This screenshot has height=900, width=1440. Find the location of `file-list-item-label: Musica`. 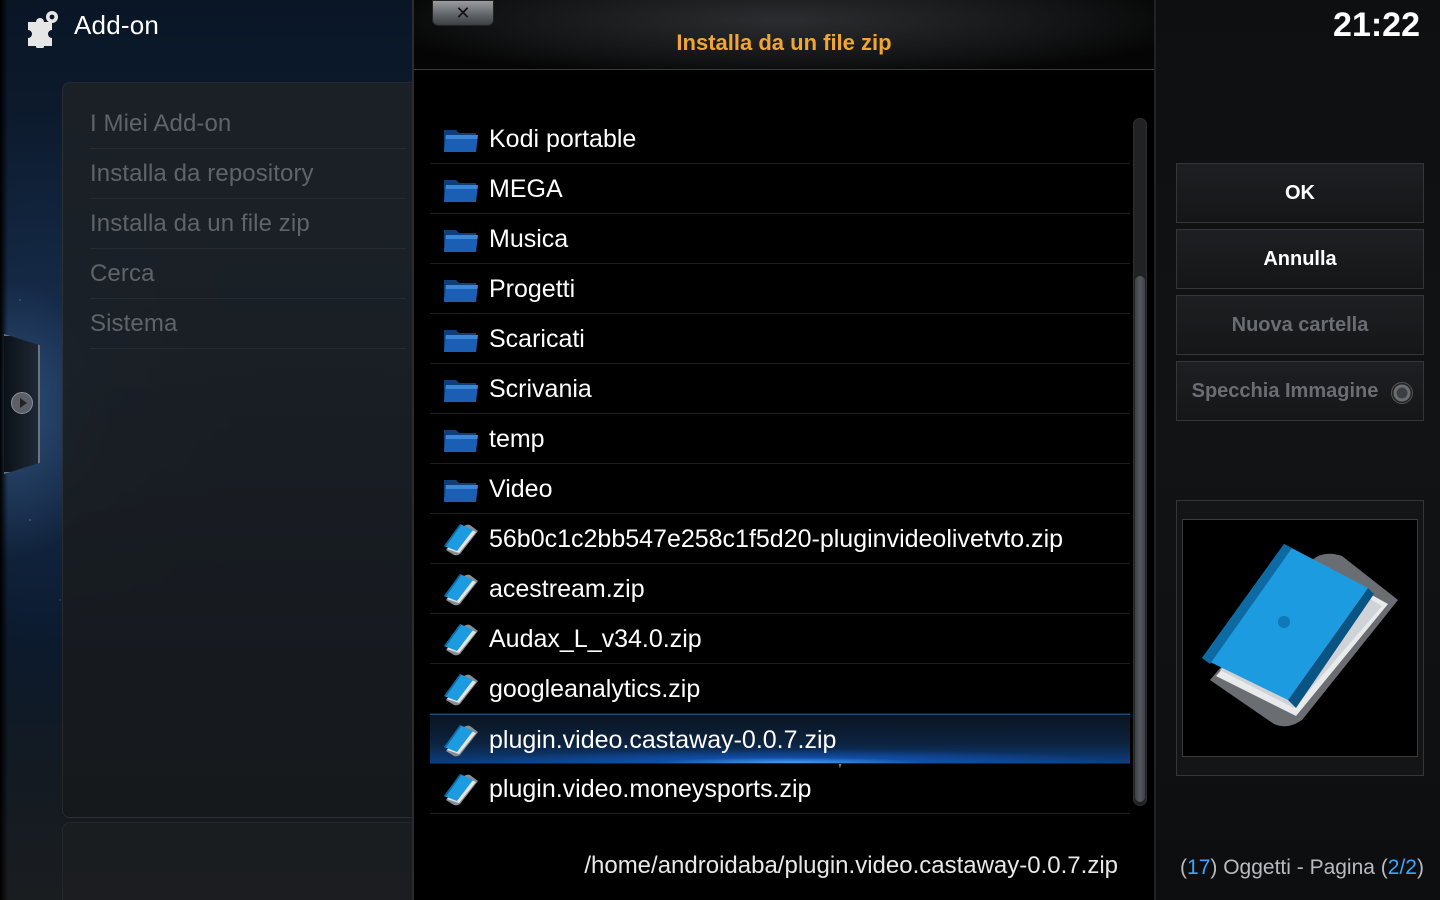

file-list-item-label: Musica is located at coordinates (529, 239).